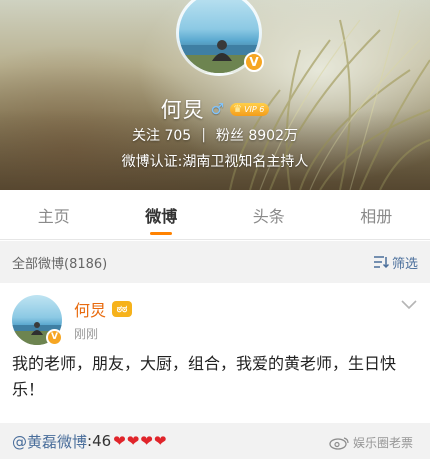 The height and width of the screenshot is (459, 430). I want to click on member-badge-icon: ಠಠ, so click(122, 309).